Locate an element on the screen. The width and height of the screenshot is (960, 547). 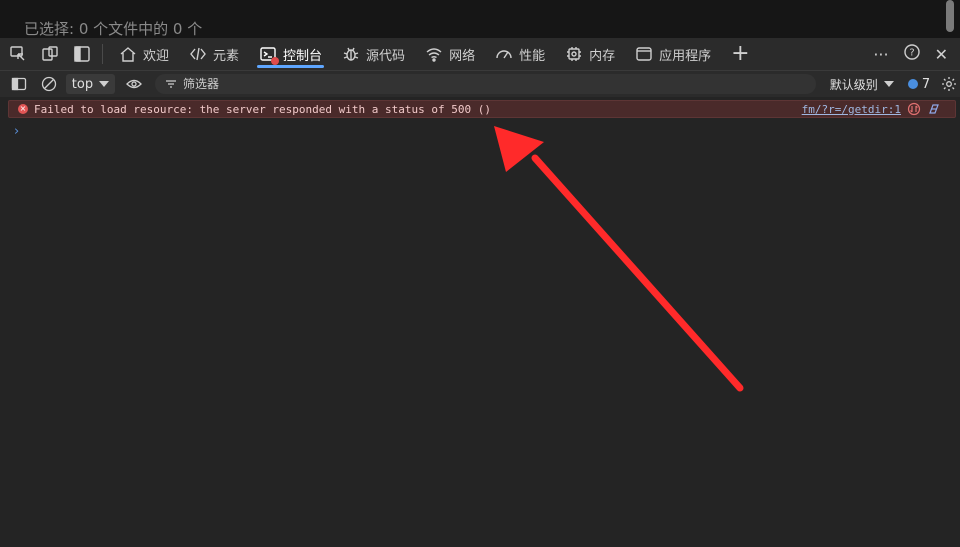
tab-performance: 性能 is located at coordinates (520, 54).